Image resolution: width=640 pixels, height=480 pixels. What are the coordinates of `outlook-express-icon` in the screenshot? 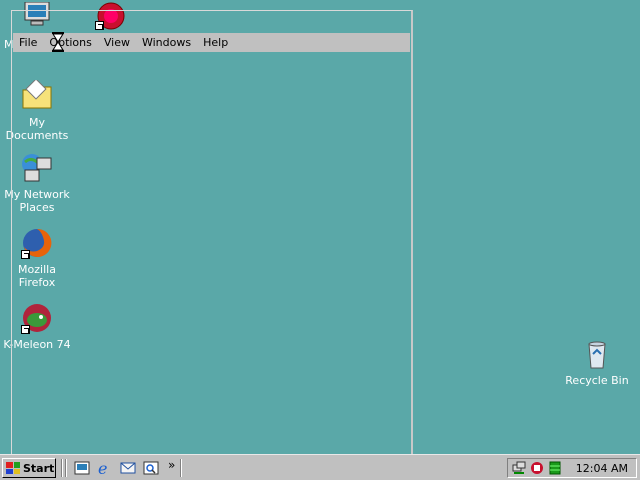 It's located at (128, 468).